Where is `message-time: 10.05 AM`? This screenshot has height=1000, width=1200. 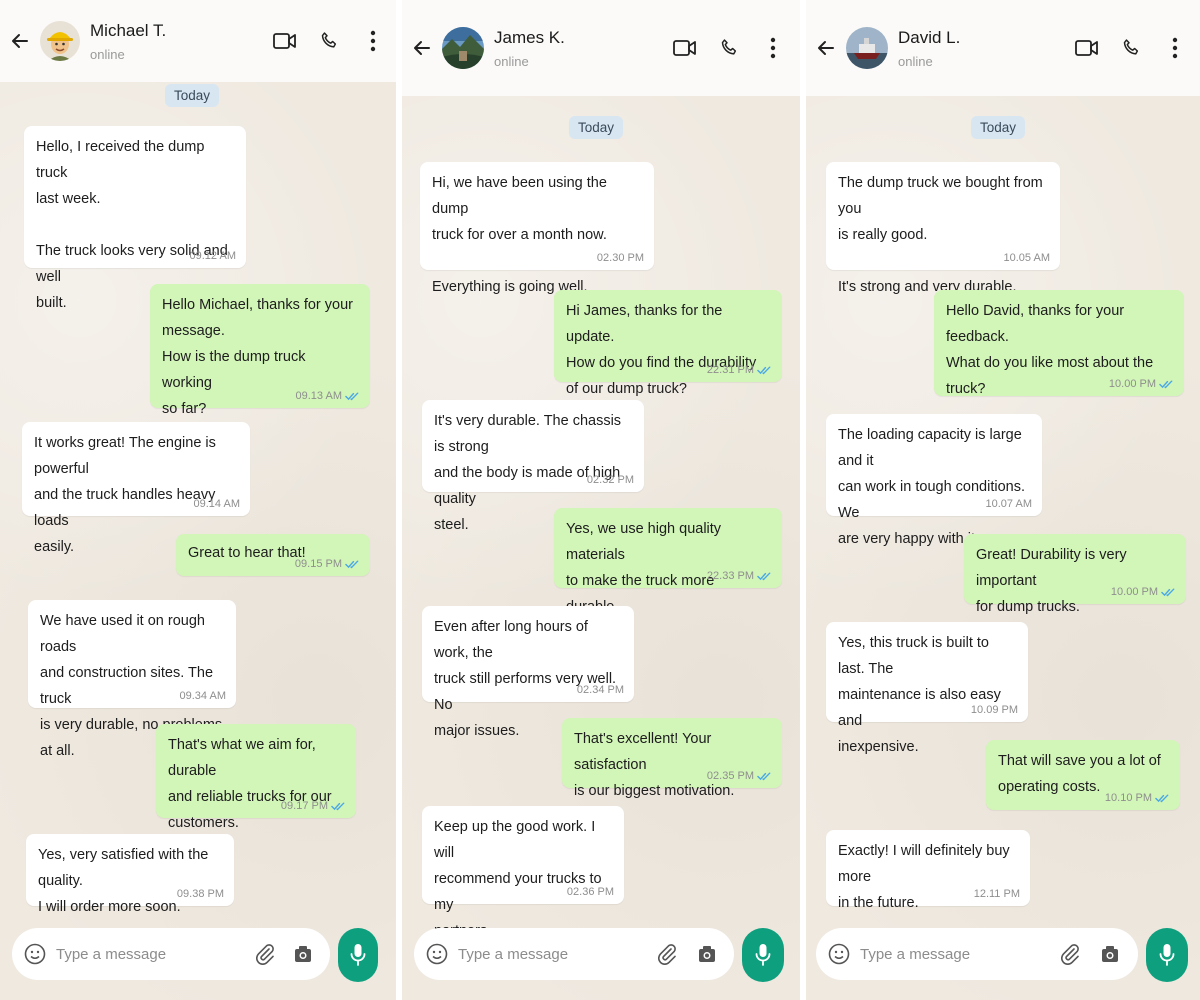 message-time: 10.05 AM is located at coordinates (1026, 258).